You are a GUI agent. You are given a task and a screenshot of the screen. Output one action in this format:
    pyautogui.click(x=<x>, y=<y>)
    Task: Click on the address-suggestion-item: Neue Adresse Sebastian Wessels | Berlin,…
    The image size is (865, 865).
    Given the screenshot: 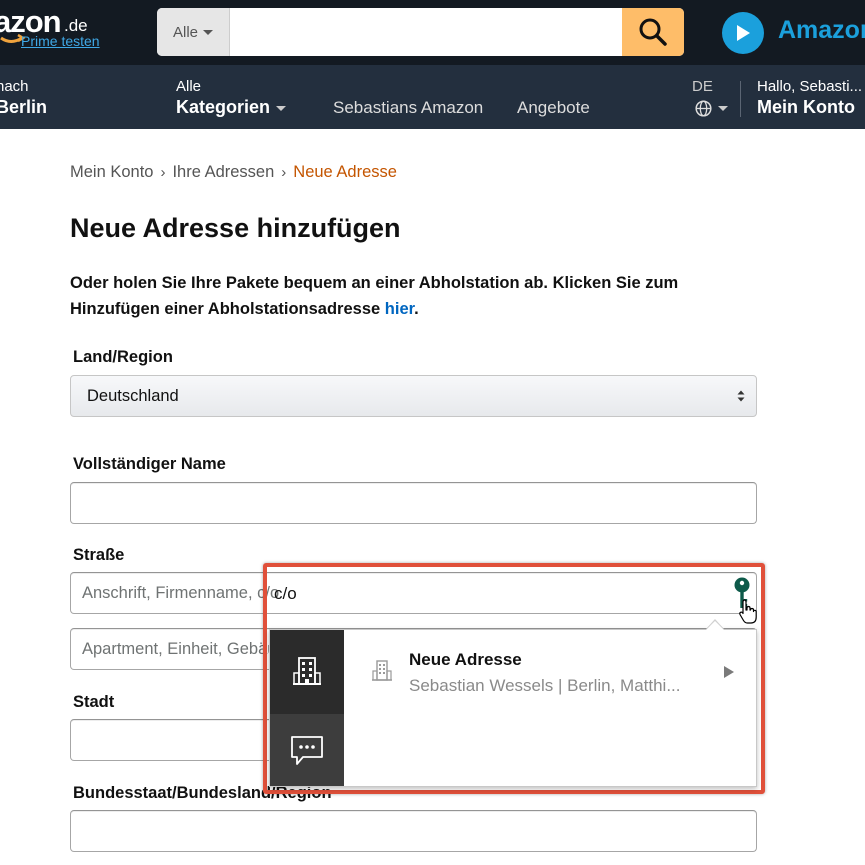 What is the action you would take?
    pyautogui.click(x=550, y=672)
    